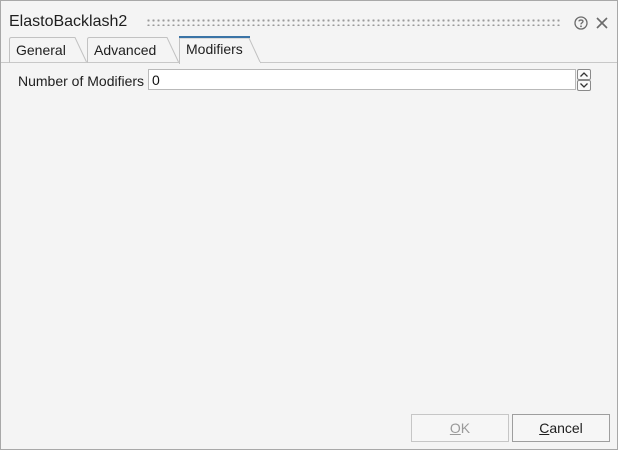 This screenshot has width=618, height=450. I want to click on ok-label-rest: K, so click(465, 428).